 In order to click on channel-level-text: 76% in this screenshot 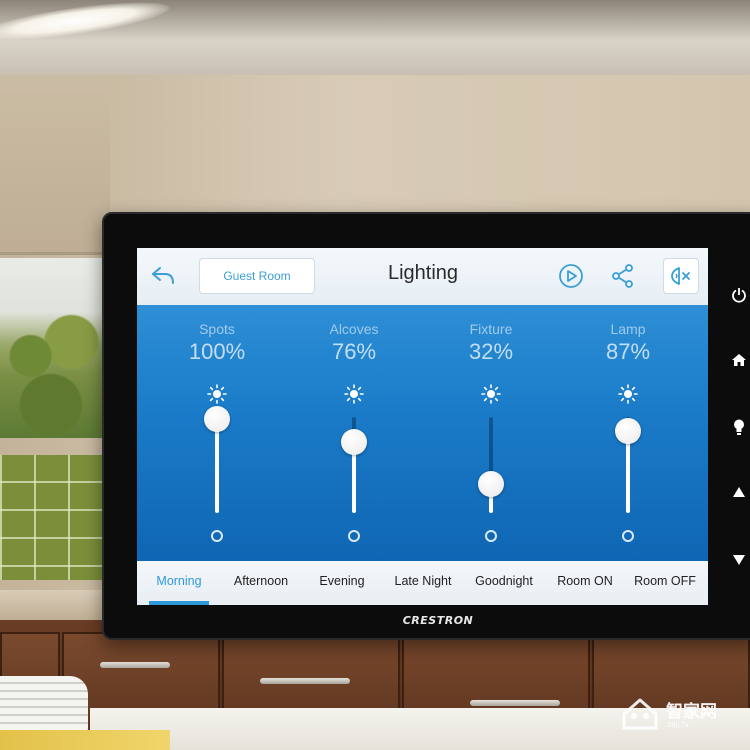, I will do `click(354, 351)`.